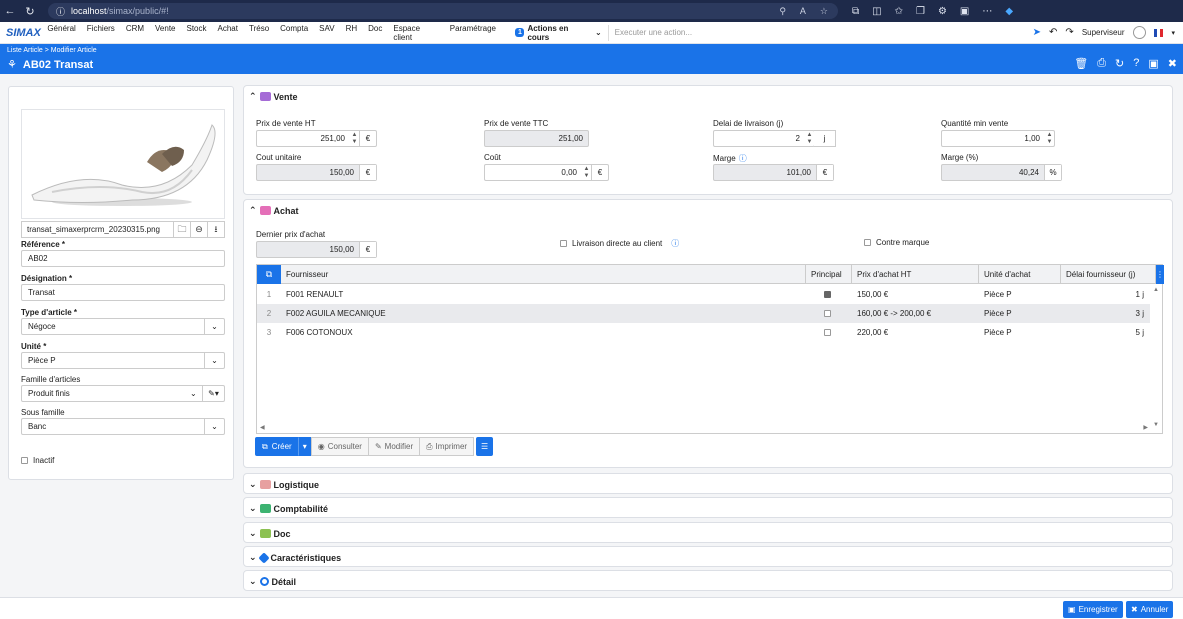  I want to click on comptabilite-section: ⌄ Comptabilité, so click(708, 507).